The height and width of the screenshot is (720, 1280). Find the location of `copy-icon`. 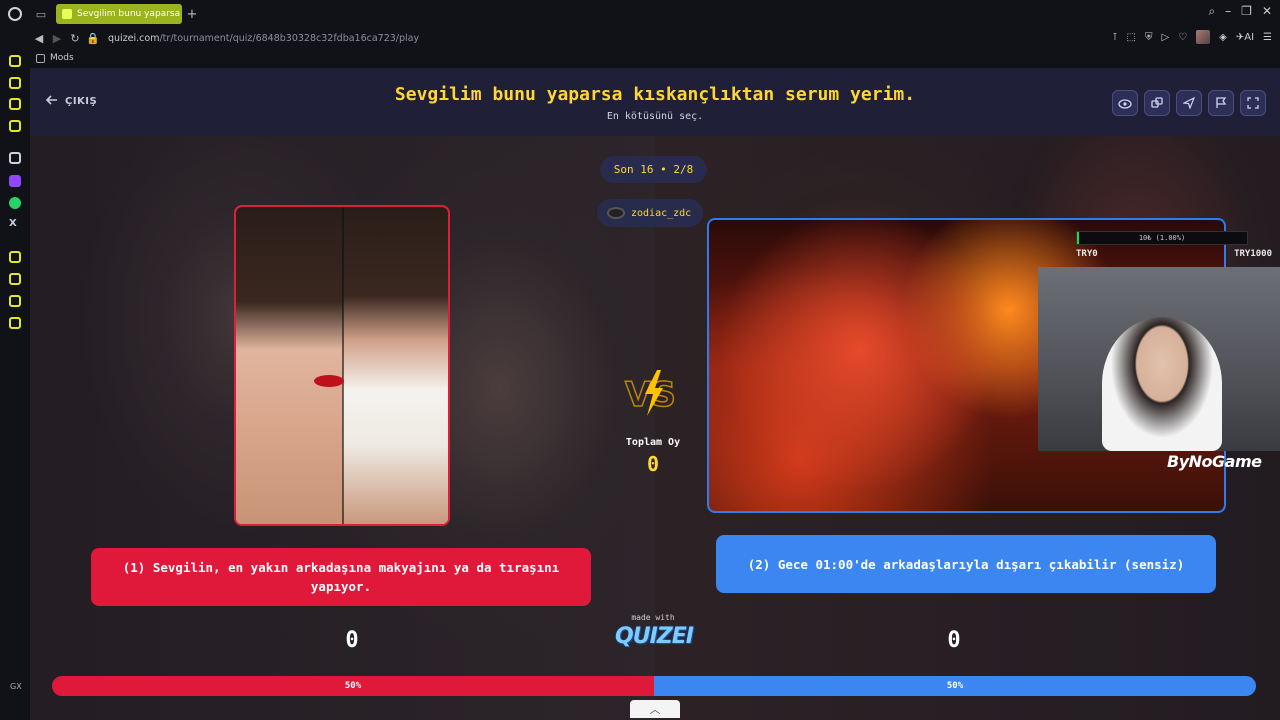

copy-icon is located at coordinates (1157, 103).